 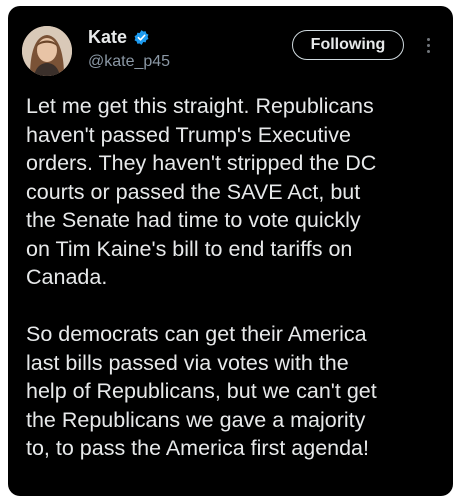 I want to click on tweet-line: courts or passed the SAVE Act, but, so click(x=193, y=191).